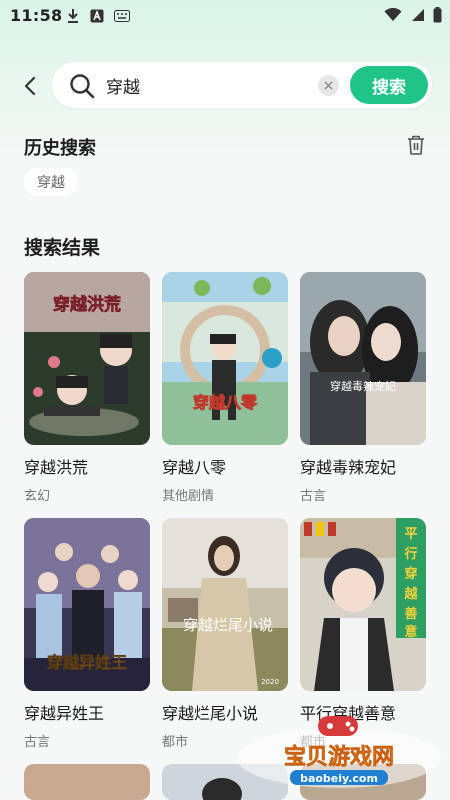  Describe the element at coordinates (73, 16) in the screenshot. I see `download-icon` at that location.